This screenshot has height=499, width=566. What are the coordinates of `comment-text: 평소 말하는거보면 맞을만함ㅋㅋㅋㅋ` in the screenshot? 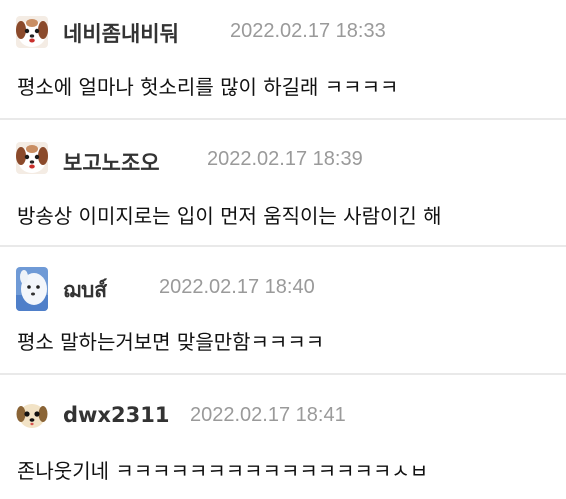 It's located at (171, 342).